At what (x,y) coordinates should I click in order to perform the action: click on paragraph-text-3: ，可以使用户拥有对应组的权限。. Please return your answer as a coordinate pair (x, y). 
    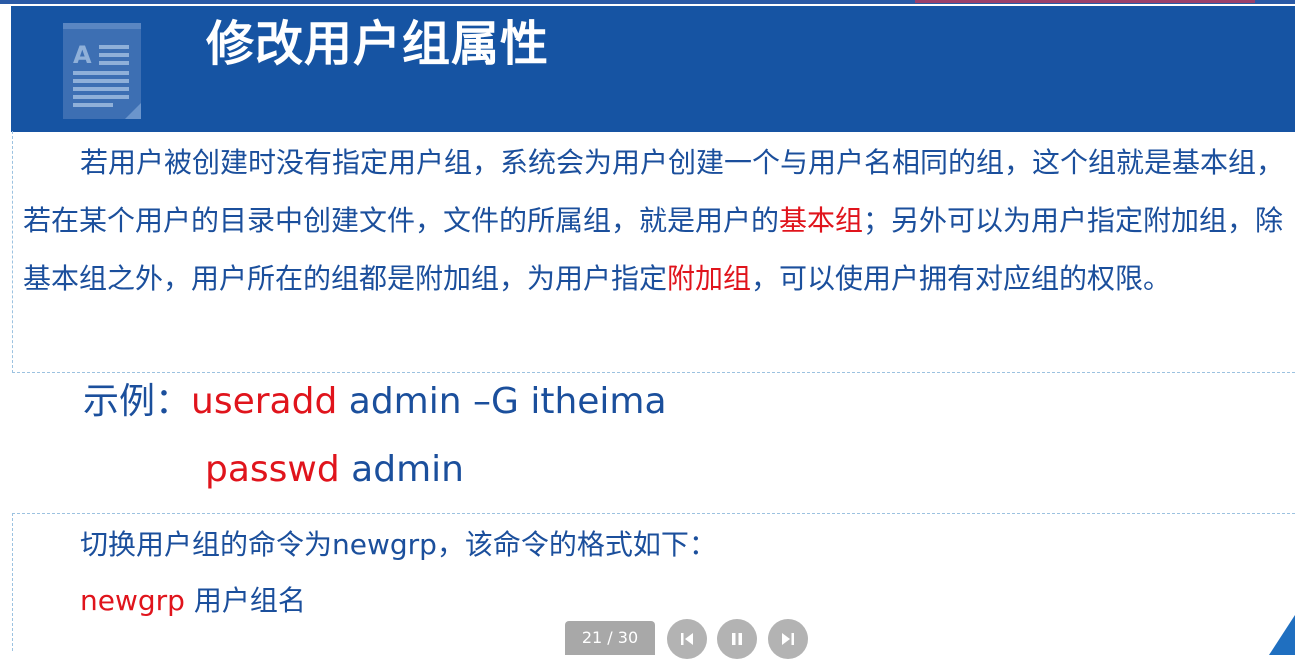
    Looking at the image, I should click on (961, 278).